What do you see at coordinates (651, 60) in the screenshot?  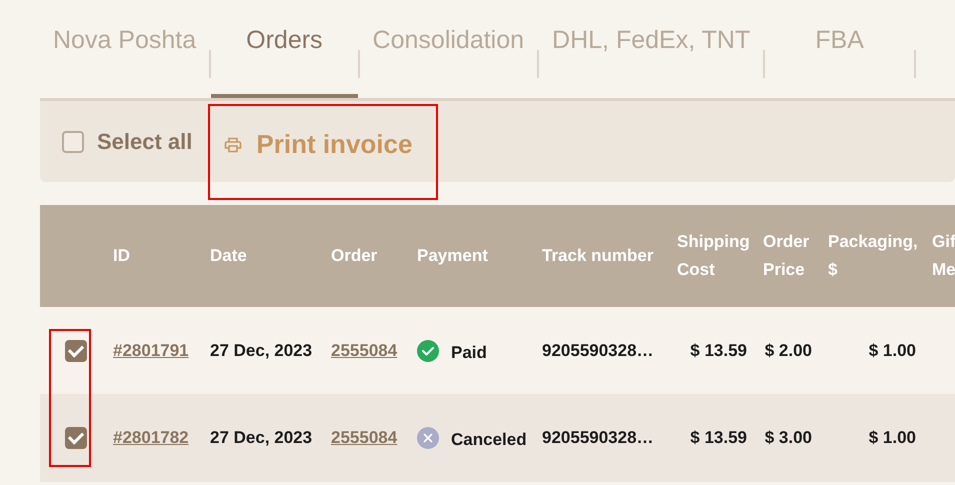 I see `tab: DHL, FedEx, TNT` at bounding box center [651, 60].